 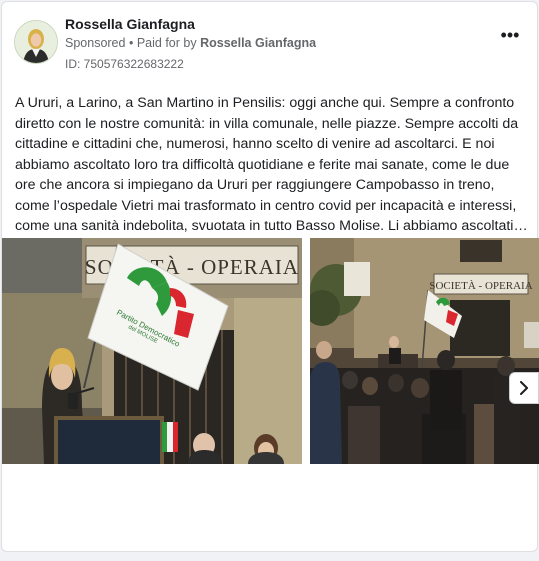 I want to click on paid-for-prefix: Paid for by, so click(x=166, y=43).